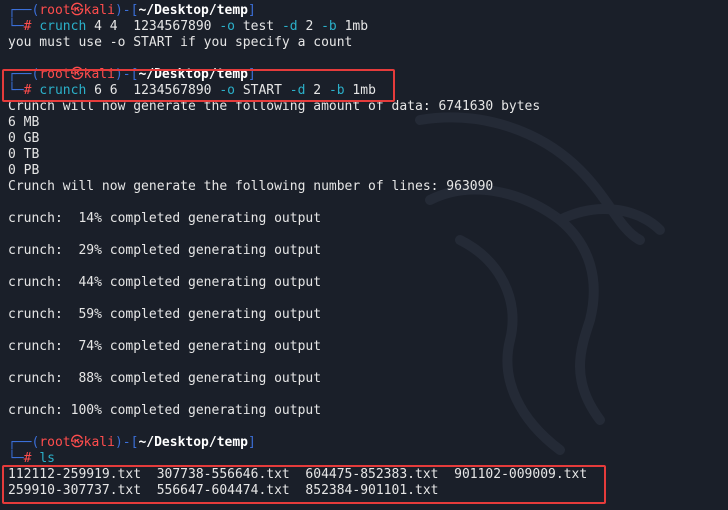  I want to click on output-line: 0 TB, so click(24, 154).